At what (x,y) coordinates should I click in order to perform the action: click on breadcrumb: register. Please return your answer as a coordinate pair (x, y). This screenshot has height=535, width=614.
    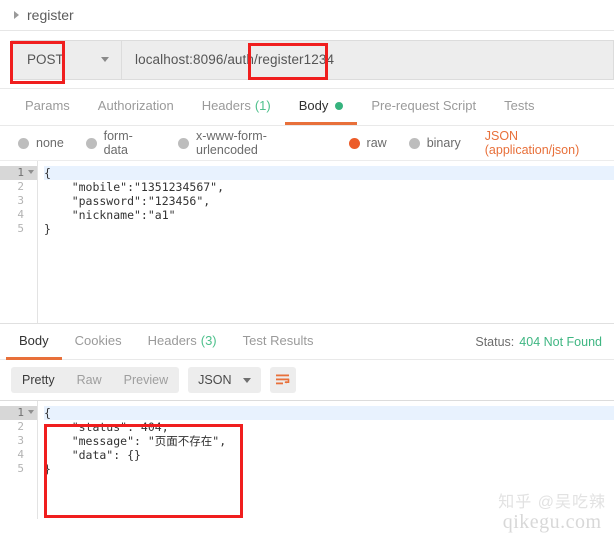
    Looking at the image, I should click on (307, 15).